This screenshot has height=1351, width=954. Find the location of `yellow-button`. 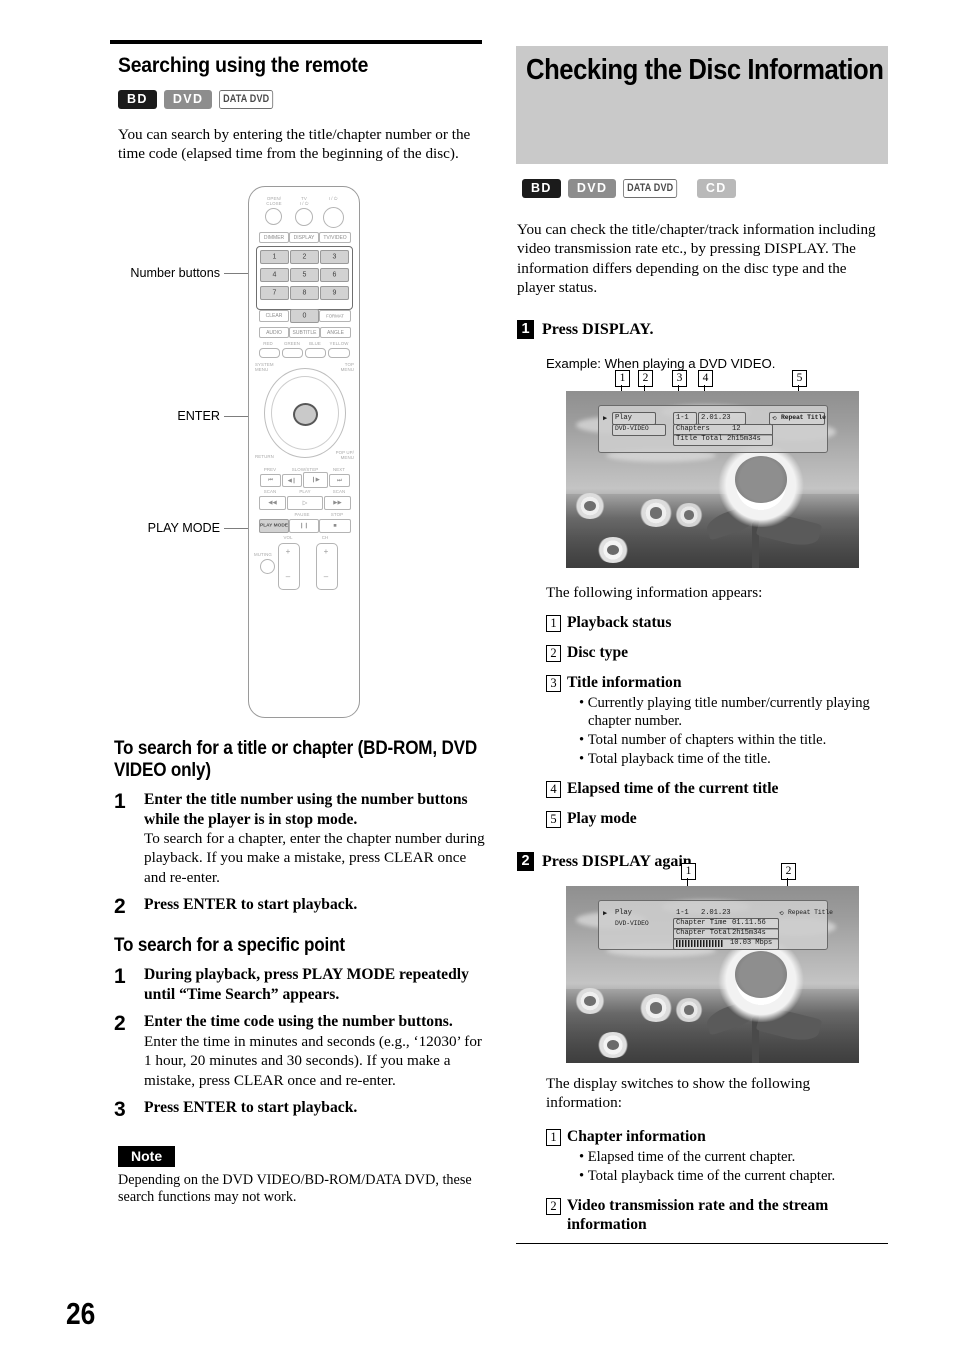

yellow-button is located at coordinates (339, 353).